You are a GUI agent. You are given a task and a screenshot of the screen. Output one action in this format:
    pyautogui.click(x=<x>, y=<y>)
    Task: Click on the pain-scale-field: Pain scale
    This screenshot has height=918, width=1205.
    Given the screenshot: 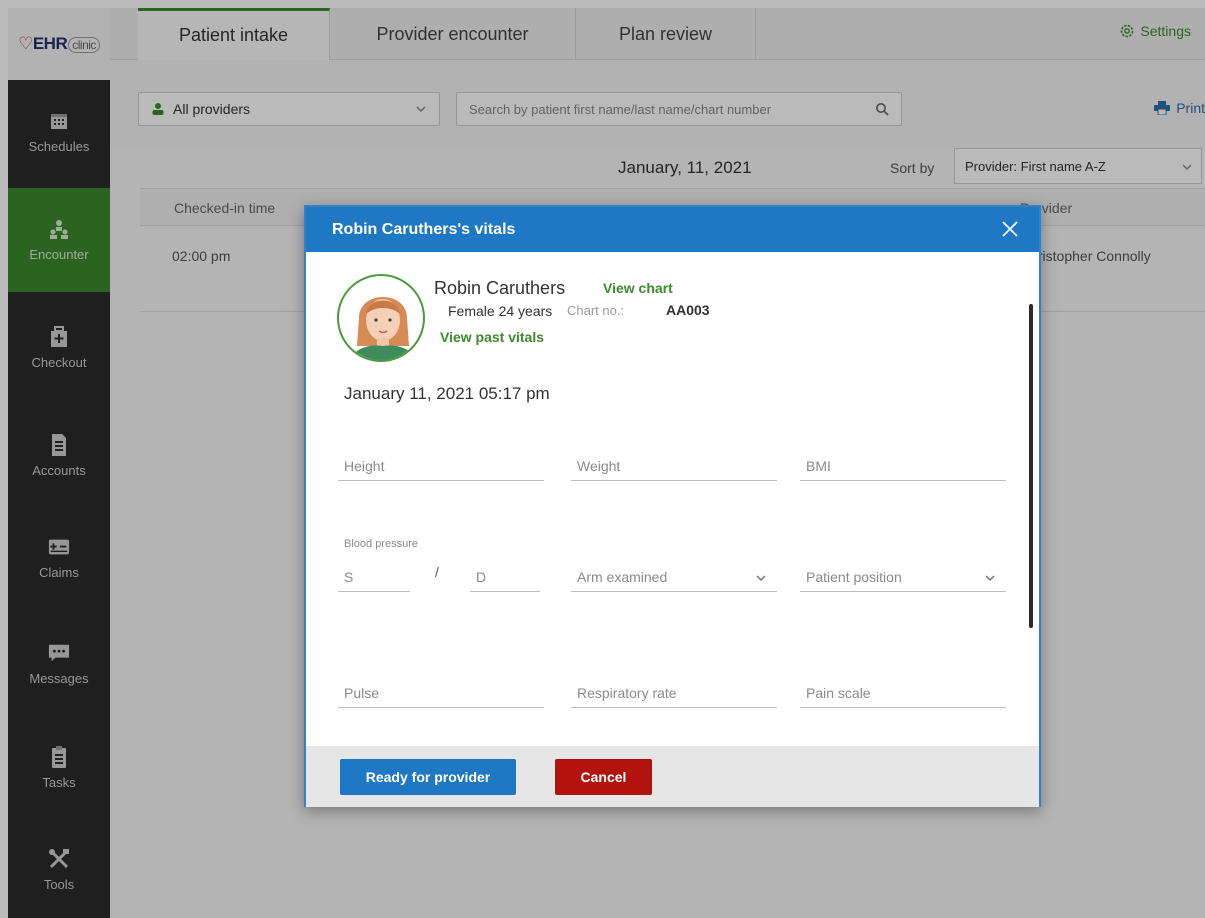 What is the action you would take?
    pyautogui.click(x=903, y=695)
    